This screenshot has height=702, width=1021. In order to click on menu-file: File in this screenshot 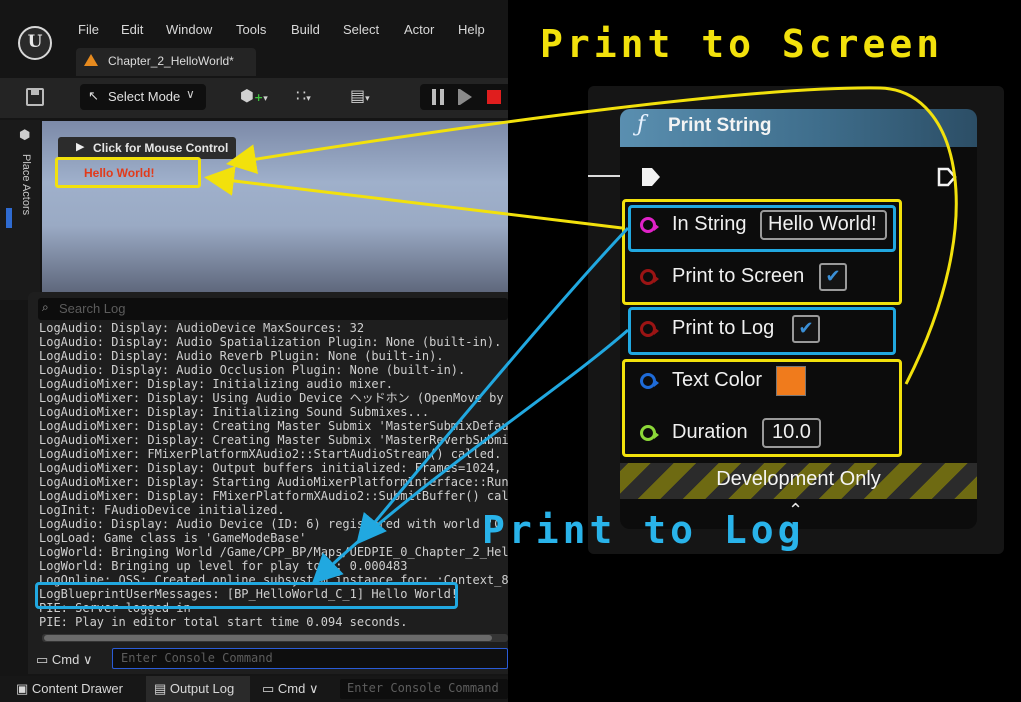, I will do `click(88, 29)`.